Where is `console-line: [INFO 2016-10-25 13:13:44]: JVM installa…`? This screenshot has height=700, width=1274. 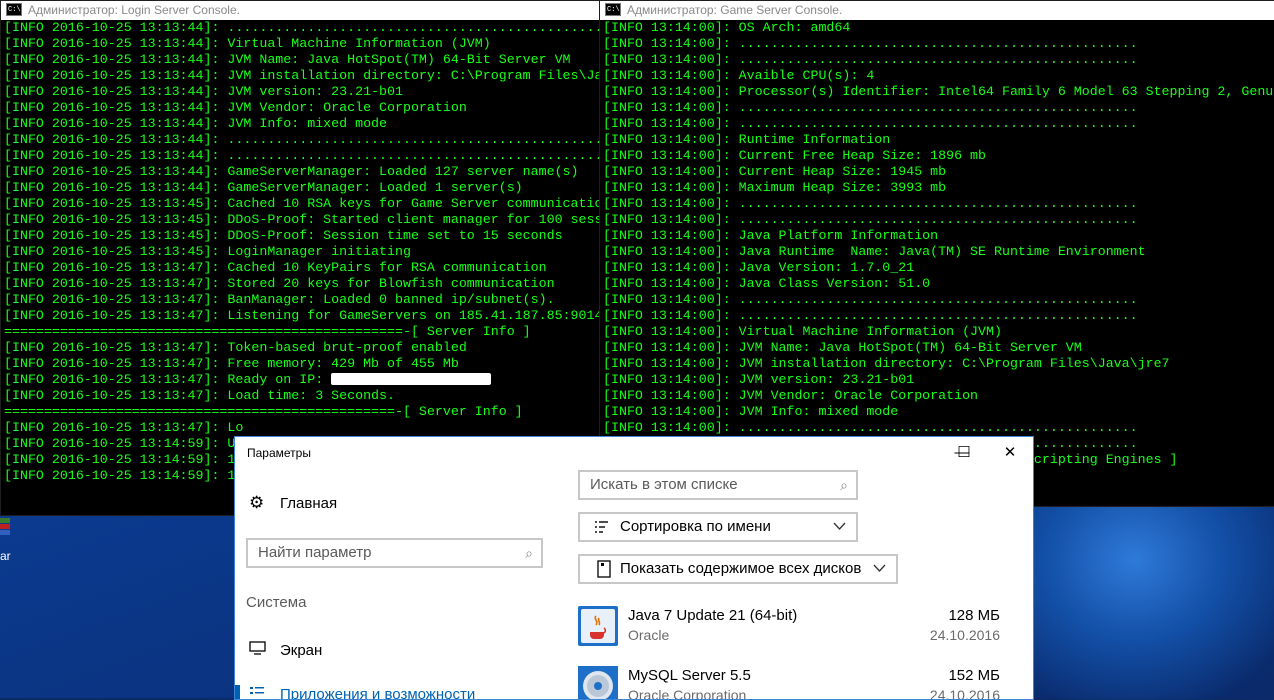
console-line: [INFO 2016-10-25 13:13:44]: JVM installa… is located at coordinates (302, 75).